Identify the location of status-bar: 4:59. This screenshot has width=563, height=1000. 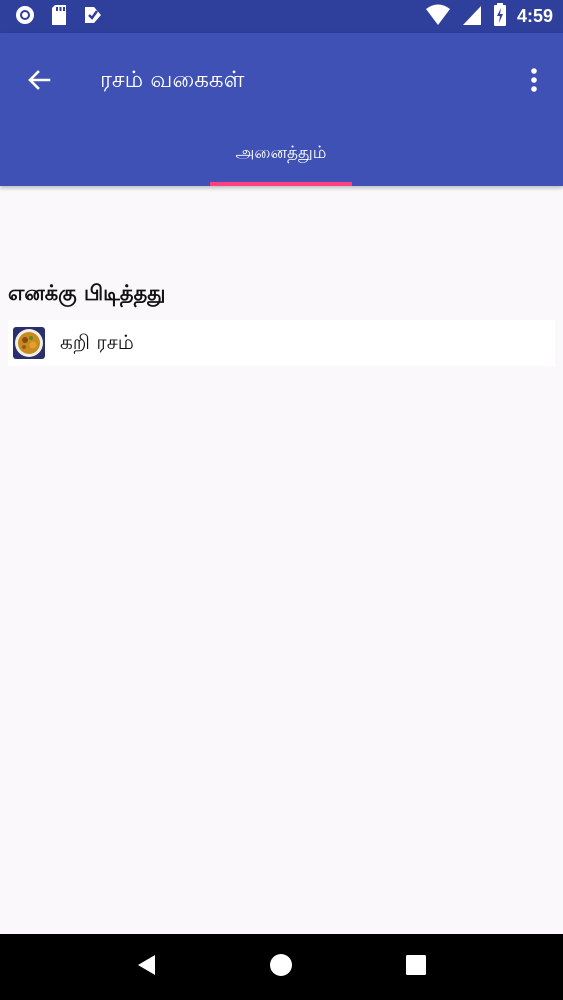
(281, 16).